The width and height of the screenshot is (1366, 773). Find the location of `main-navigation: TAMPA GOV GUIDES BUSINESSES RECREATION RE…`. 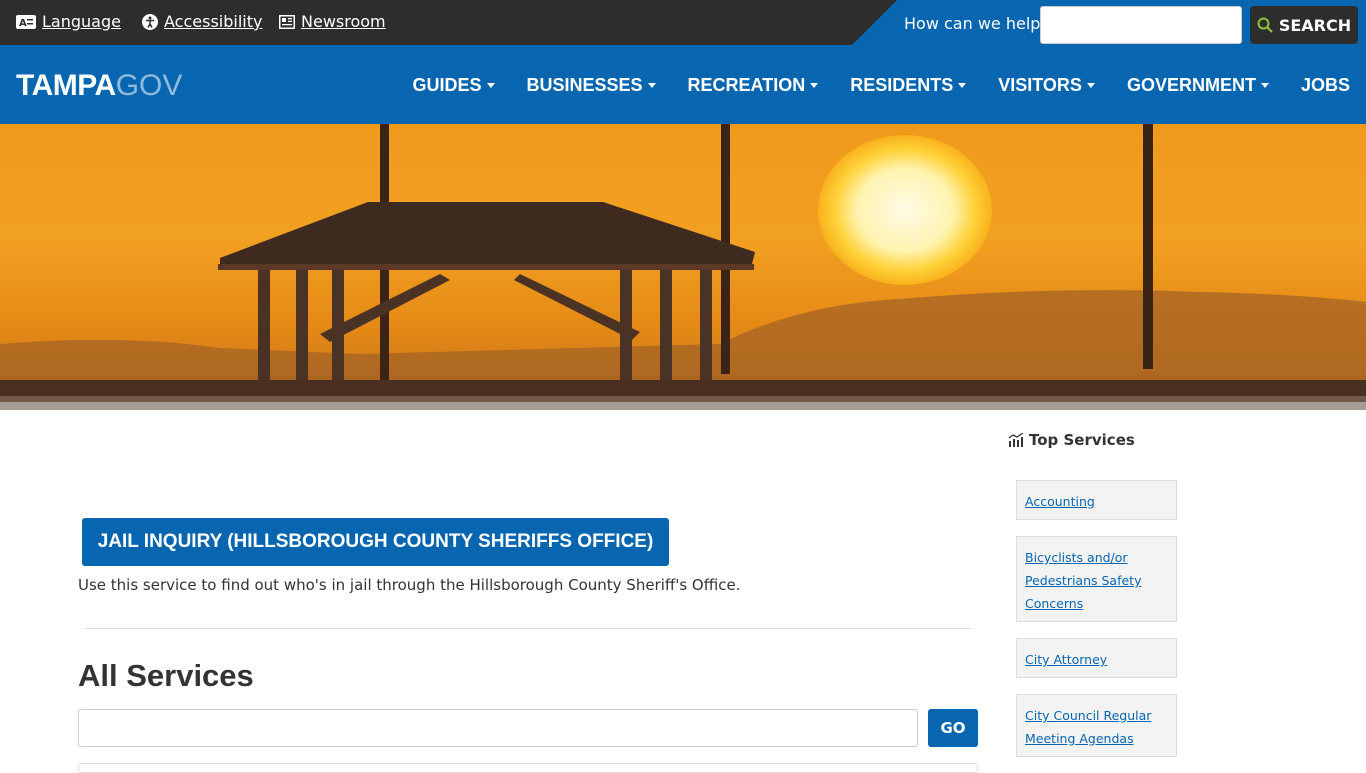

main-navigation: TAMPA GOV GUIDES BUSINESSES RECREATION RE… is located at coordinates (683, 84).